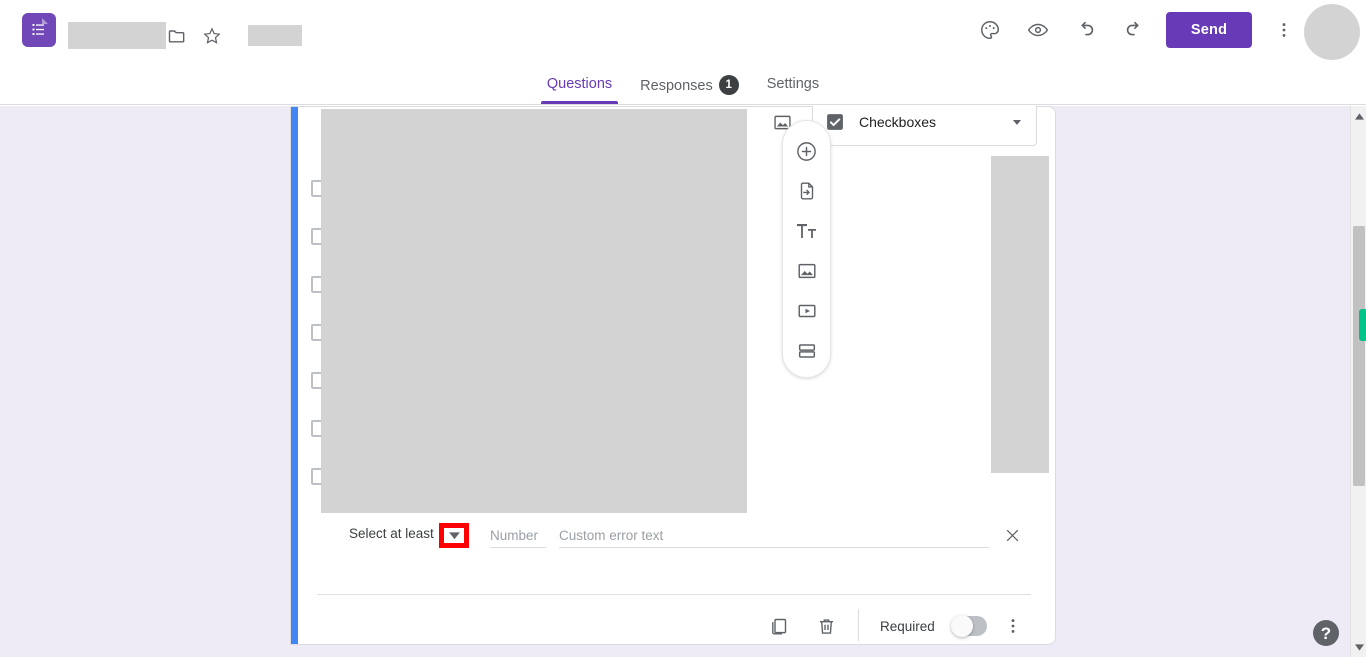  I want to click on tab-settings: Settings, so click(793, 88).